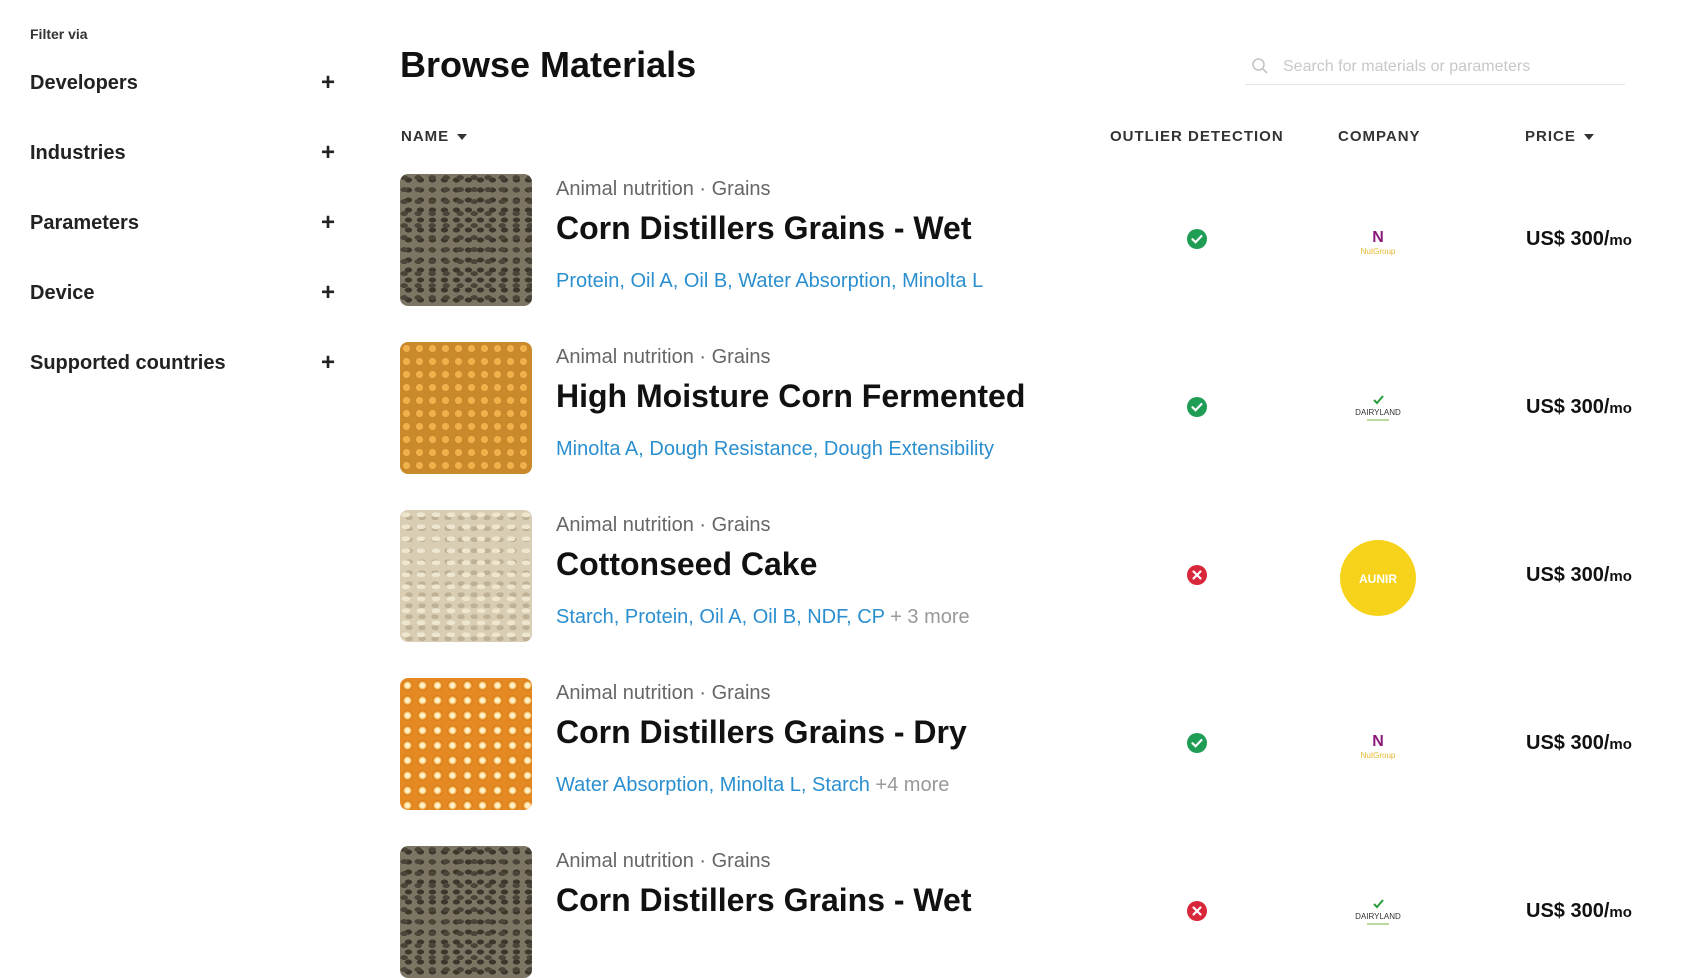 This screenshot has width=1694, height=978. I want to click on more-parameters: +4 more, so click(912, 785).